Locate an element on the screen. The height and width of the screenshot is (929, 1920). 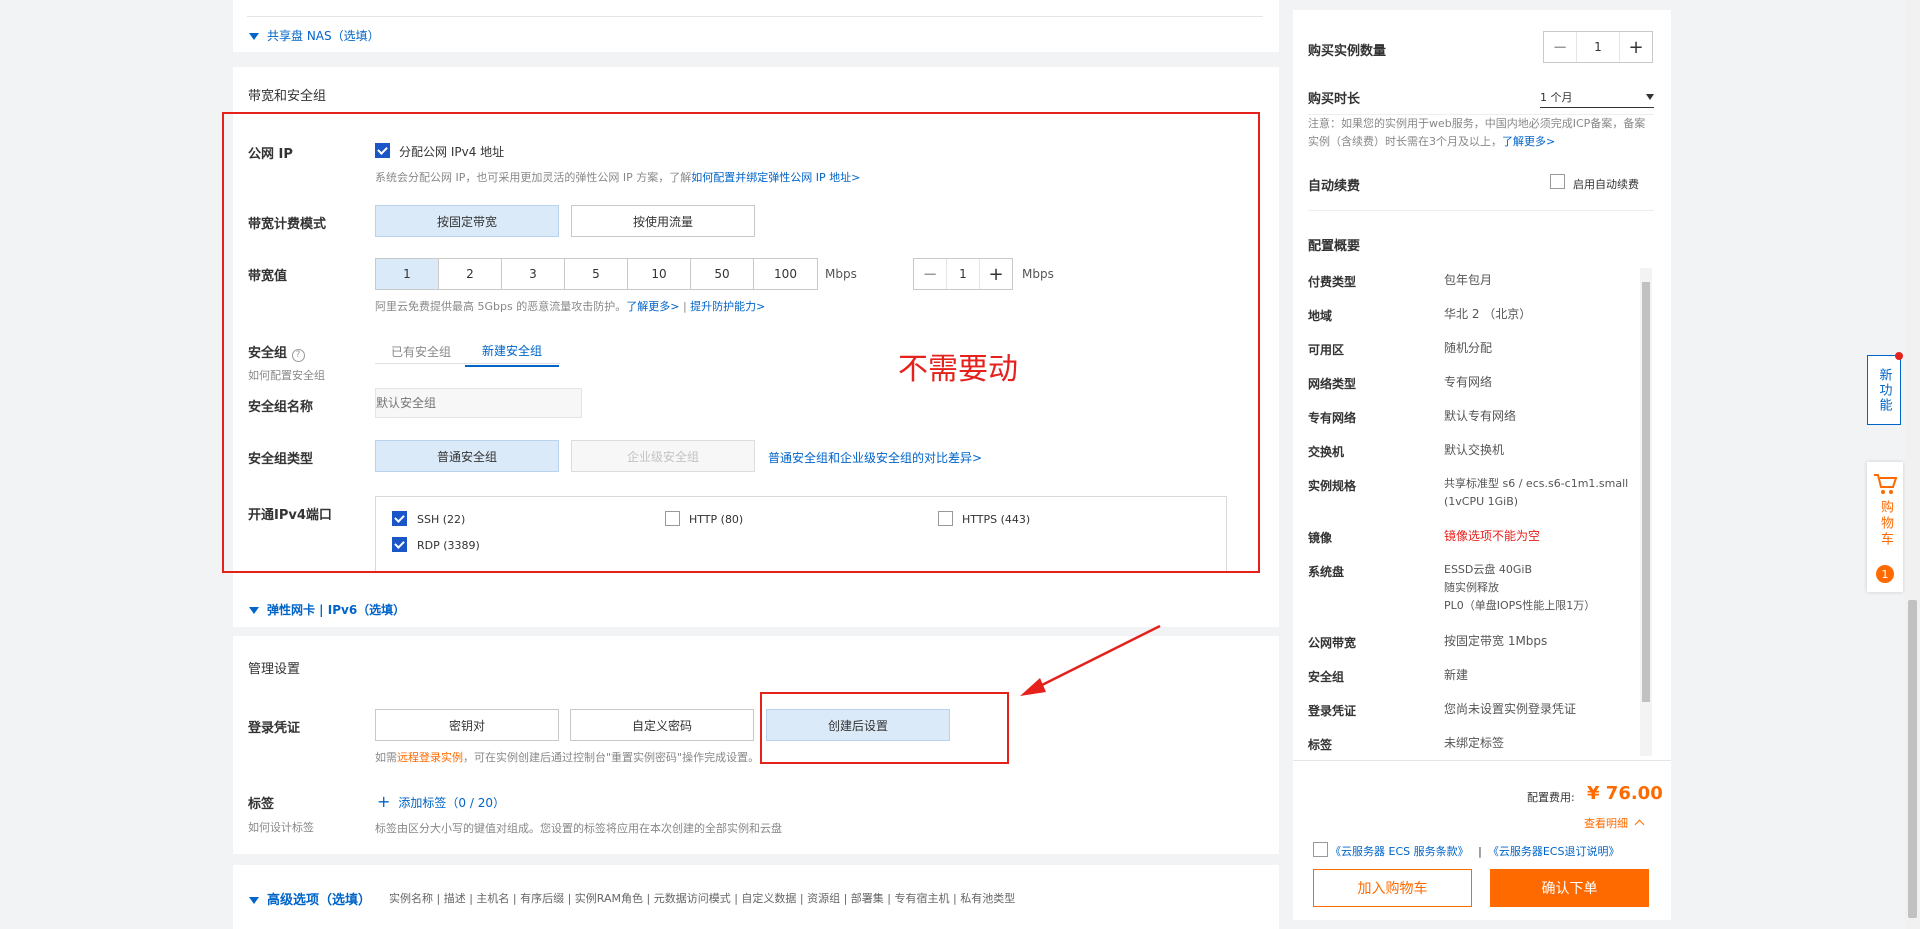
section-title: 管理设置 is located at coordinates (274, 669).